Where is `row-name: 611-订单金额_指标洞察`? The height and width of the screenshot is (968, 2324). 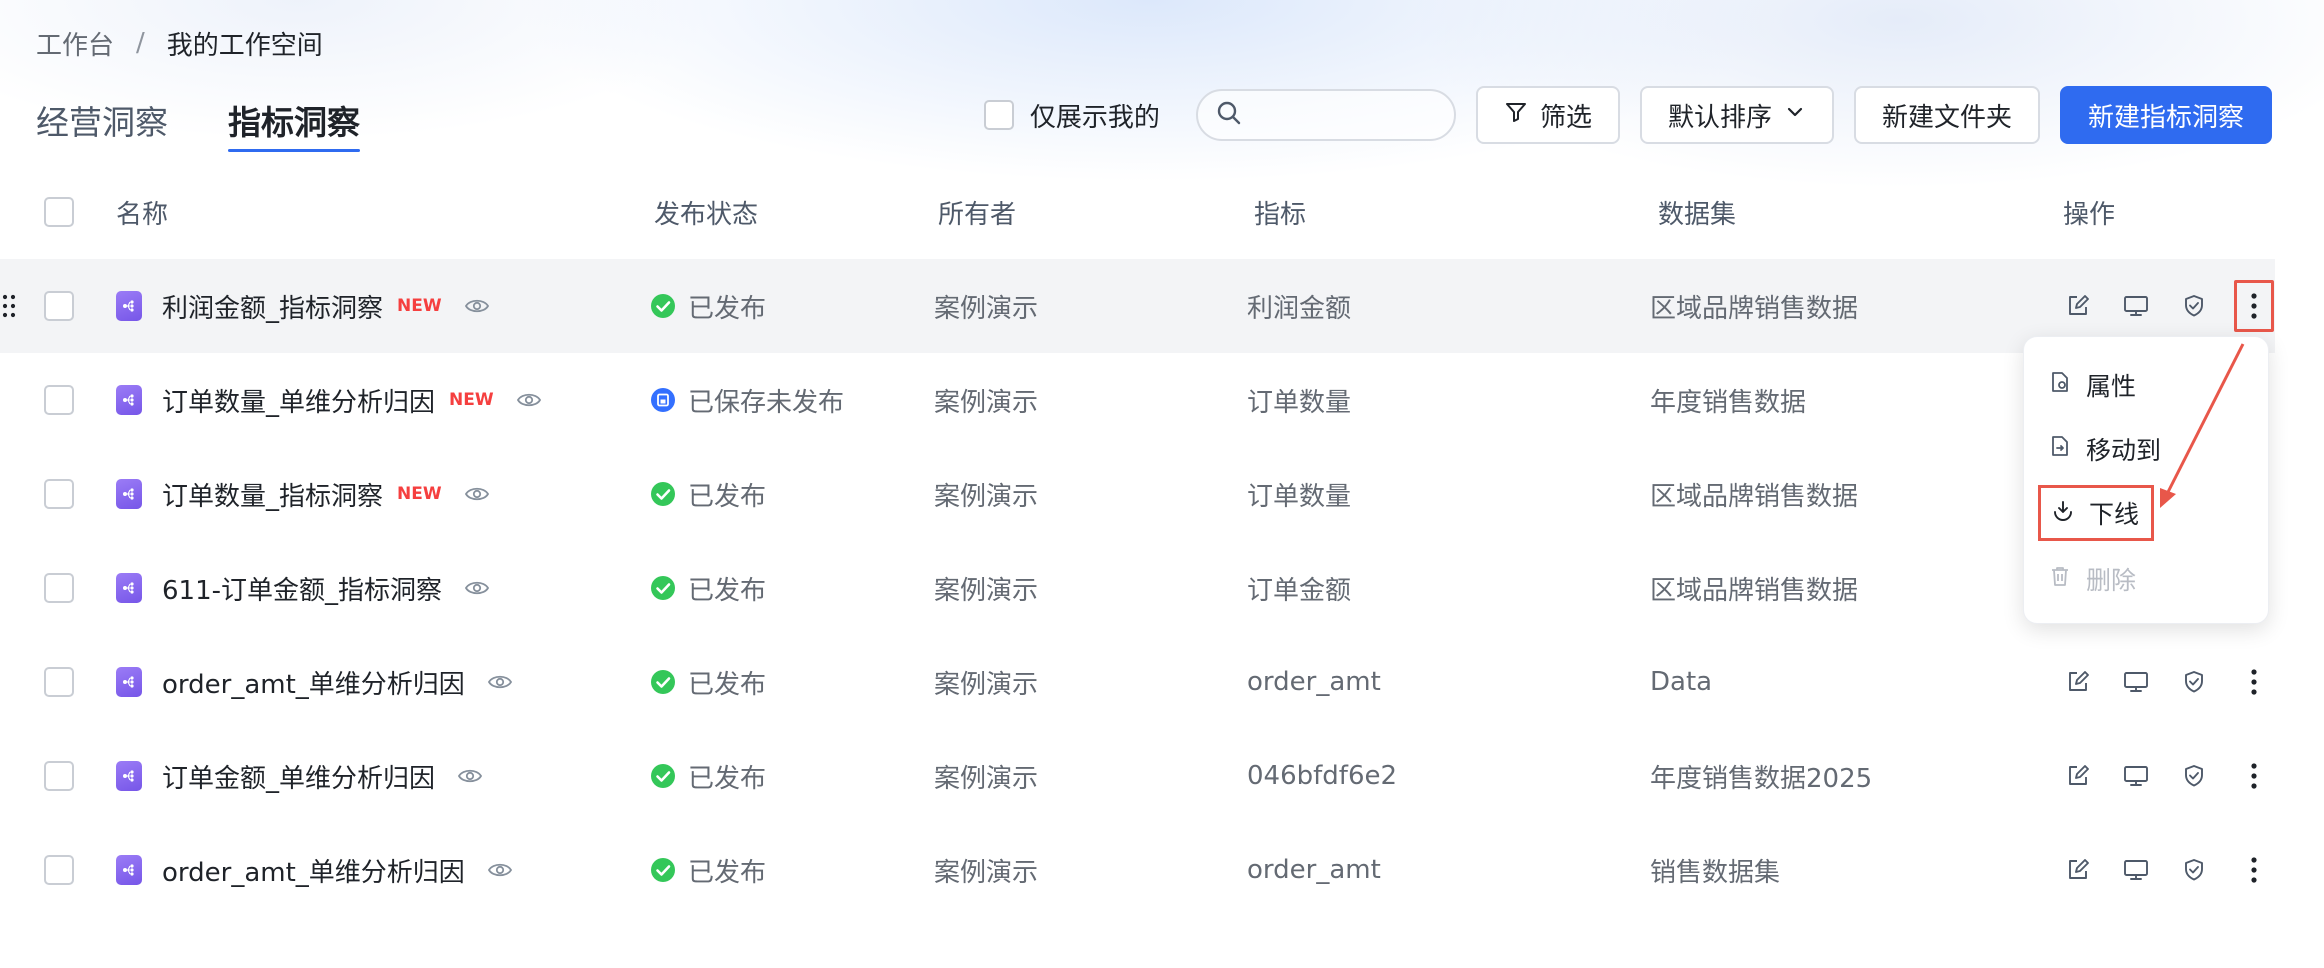 row-name: 611-订单金额_指标洞察 is located at coordinates (326, 588).